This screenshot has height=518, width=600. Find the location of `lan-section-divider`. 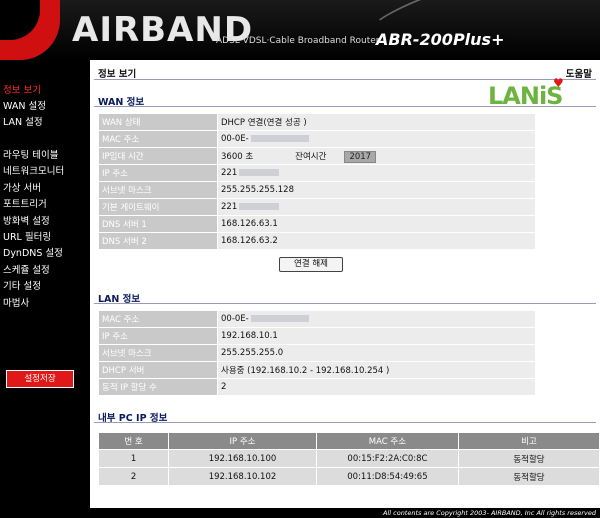

lan-section-divider is located at coordinates (345, 303).